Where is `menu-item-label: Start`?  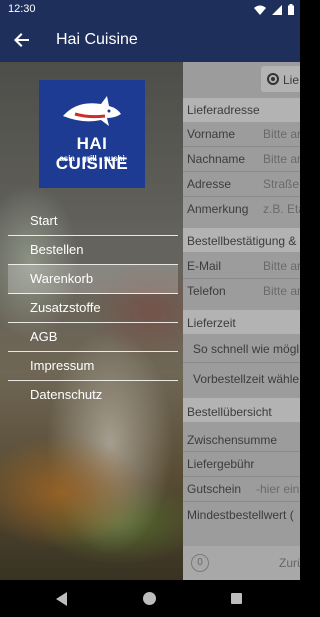
menu-item-label: Start is located at coordinates (44, 220).